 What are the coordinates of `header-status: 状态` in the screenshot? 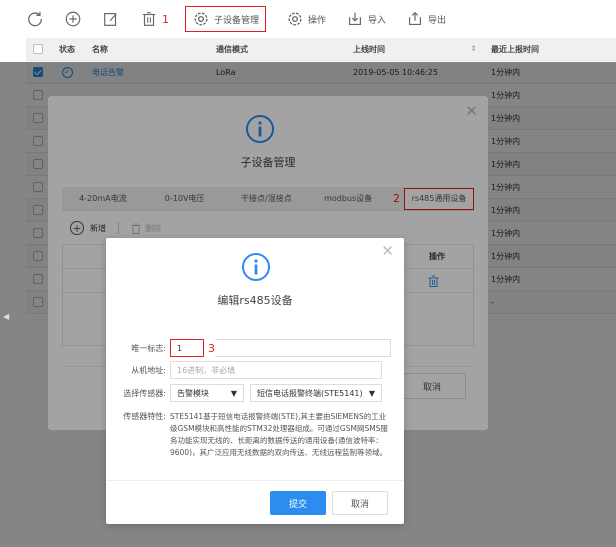 It's located at (67, 49).